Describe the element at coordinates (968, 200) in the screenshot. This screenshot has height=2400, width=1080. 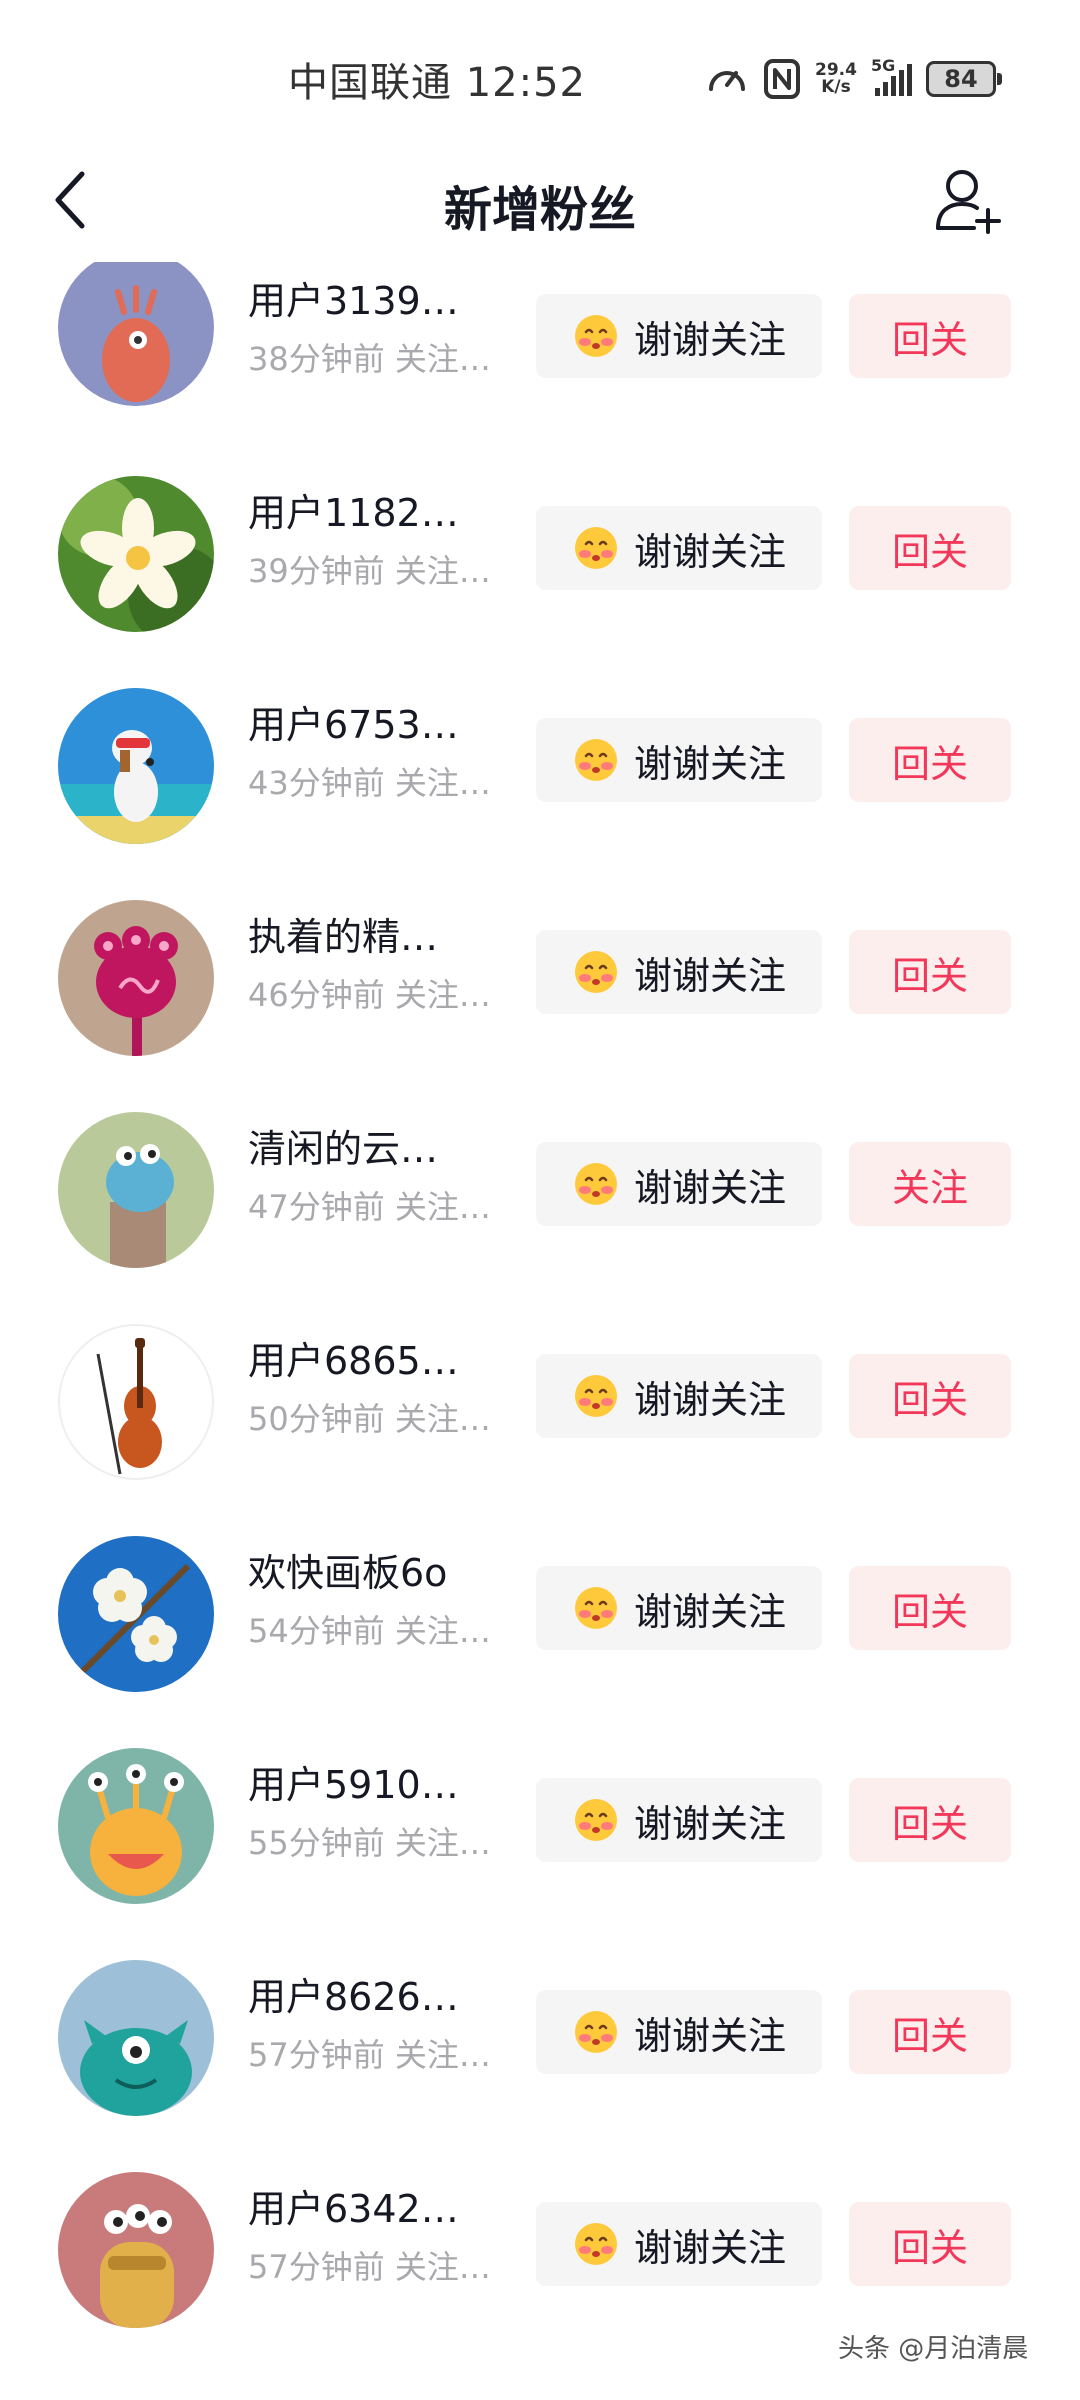
I see `add-user-icon` at that location.